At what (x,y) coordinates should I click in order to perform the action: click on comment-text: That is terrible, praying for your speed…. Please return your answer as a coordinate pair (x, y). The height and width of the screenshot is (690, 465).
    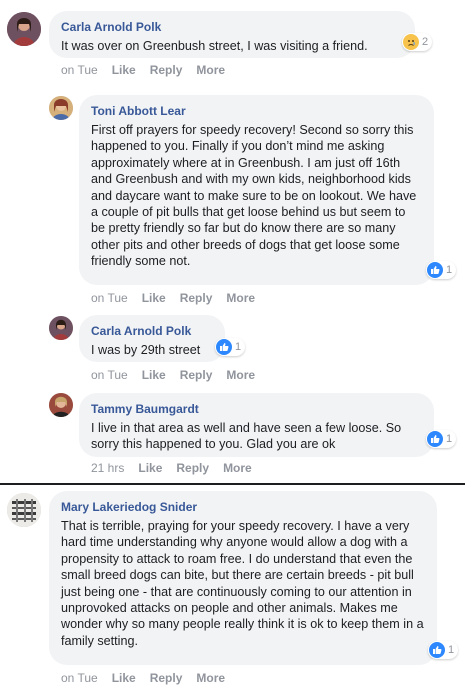
    Looking at the image, I should click on (242, 583).